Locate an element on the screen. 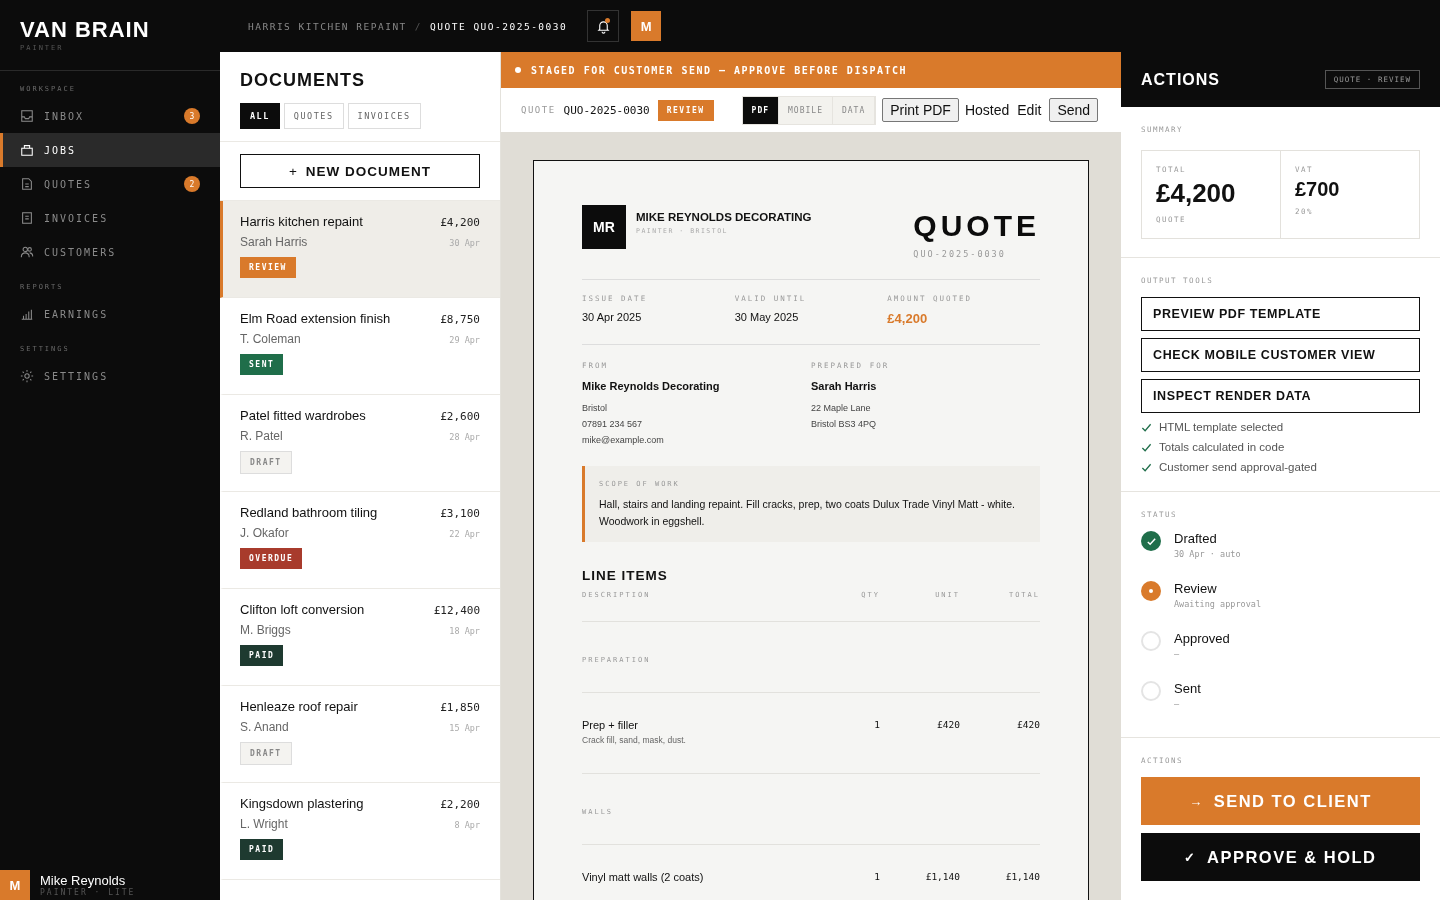 Image resolution: width=1440 pixels, height=900 pixels. breadcrumb-item: HARRIS KITCHEN REPAINT is located at coordinates (327, 26).